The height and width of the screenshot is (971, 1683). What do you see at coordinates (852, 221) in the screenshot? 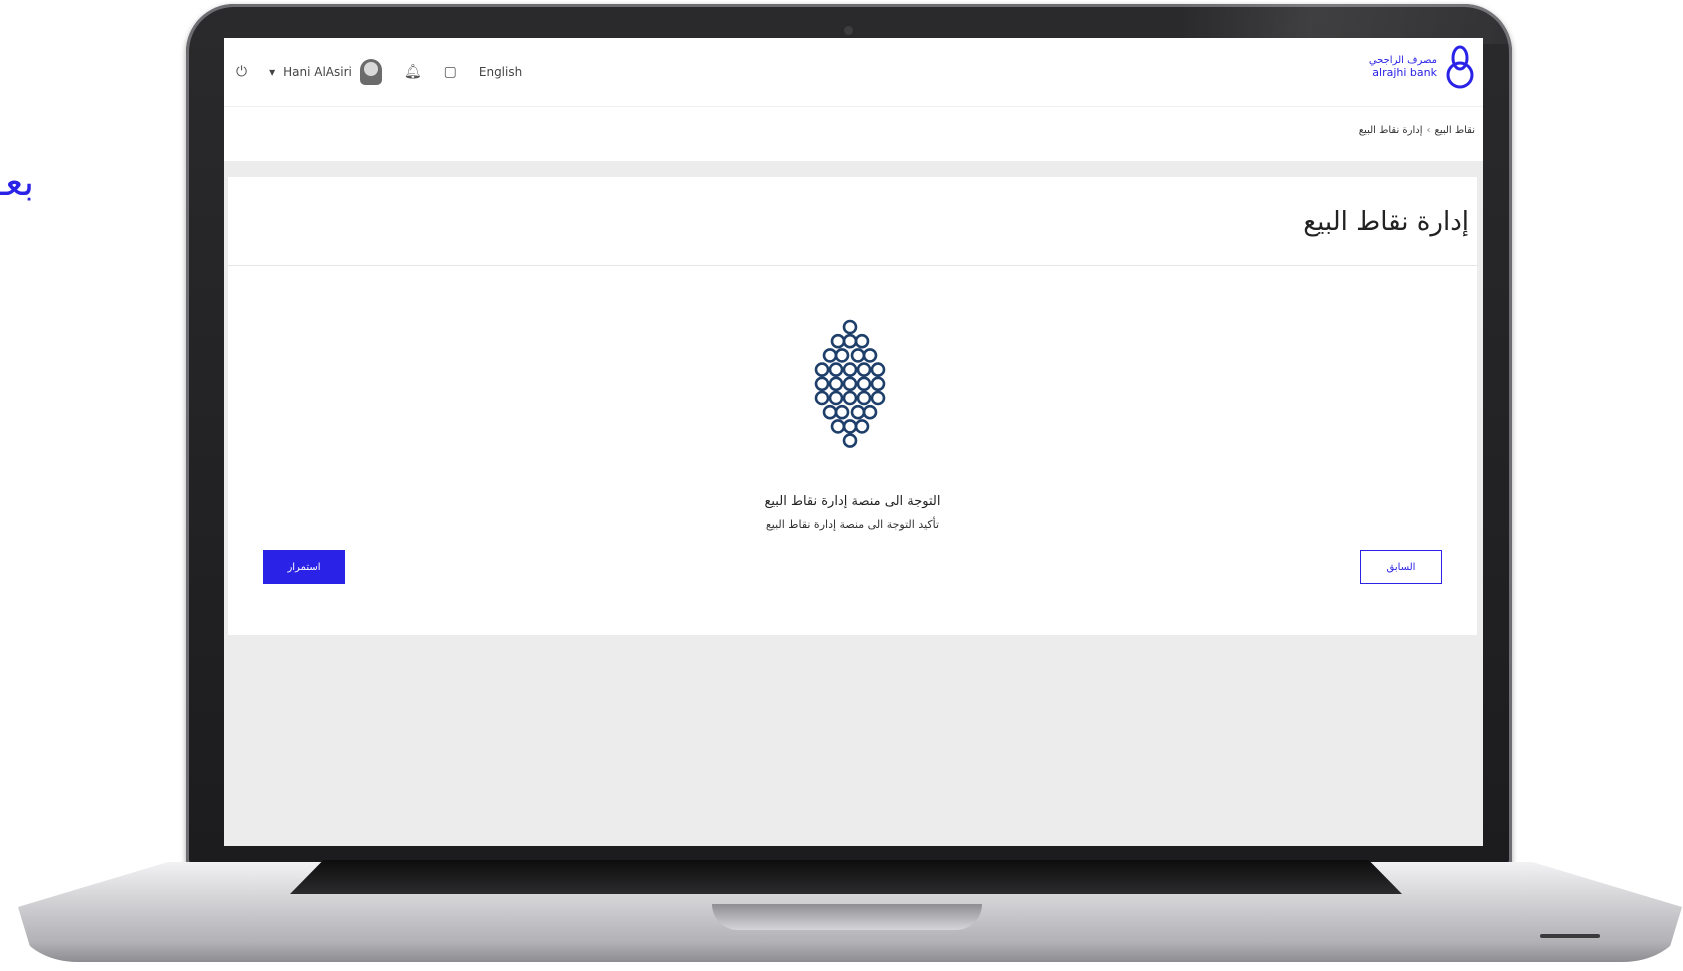
I see `card-header: إدارة نقاط البيع` at bounding box center [852, 221].